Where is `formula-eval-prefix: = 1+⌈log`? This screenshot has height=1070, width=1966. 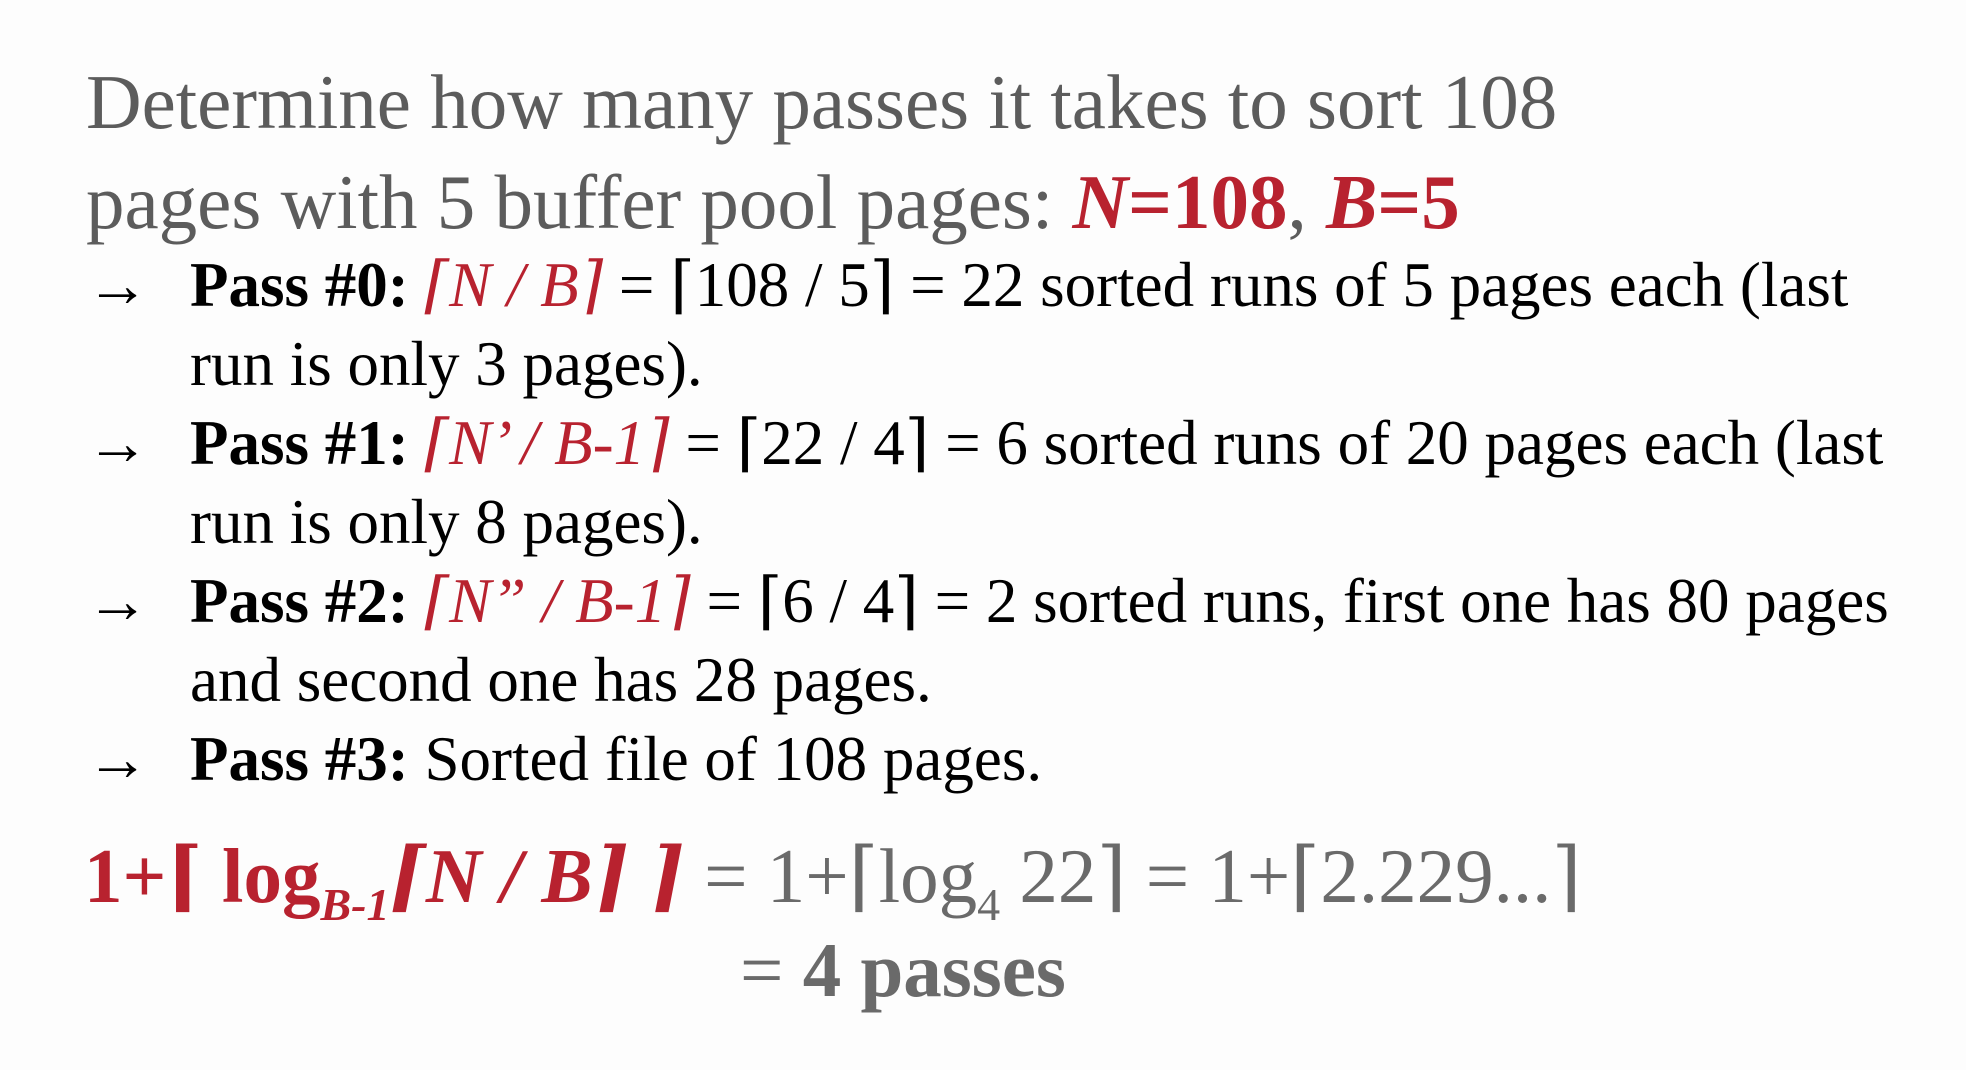 formula-eval-prefix: = 1+⌈log is located at coordinates (831, 876).